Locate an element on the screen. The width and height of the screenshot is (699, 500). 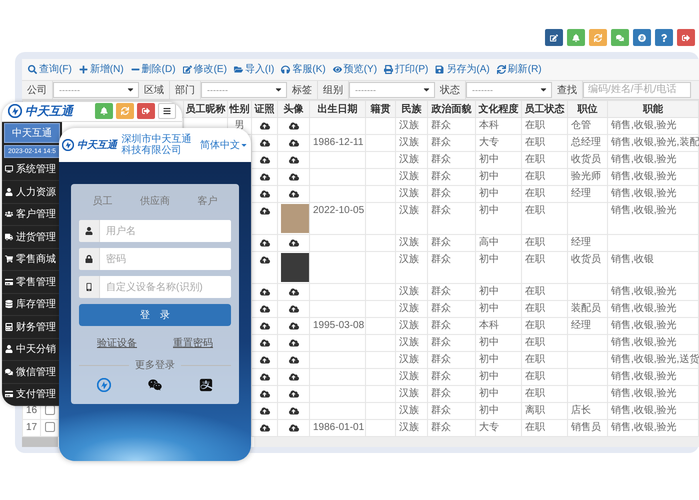
toolbar-button: 删除(D) is located at coordinates (153, 69).